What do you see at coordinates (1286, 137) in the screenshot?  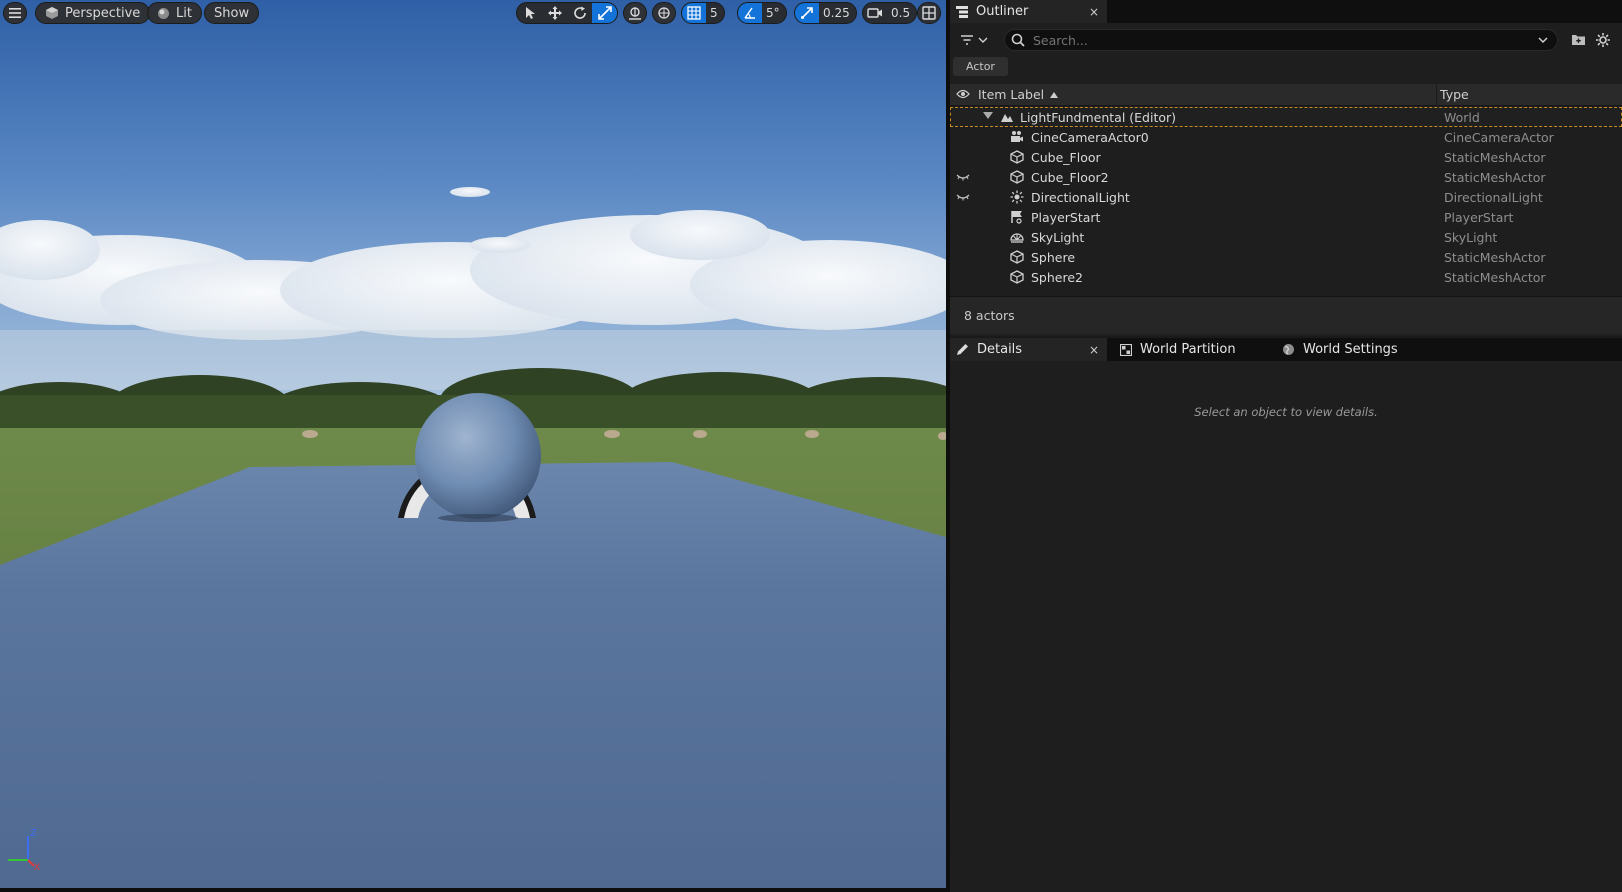 I see `tree-row-cinecameraactor0: CineCameraActor0 CineCameraActor` at bounding box center [1286, 137].